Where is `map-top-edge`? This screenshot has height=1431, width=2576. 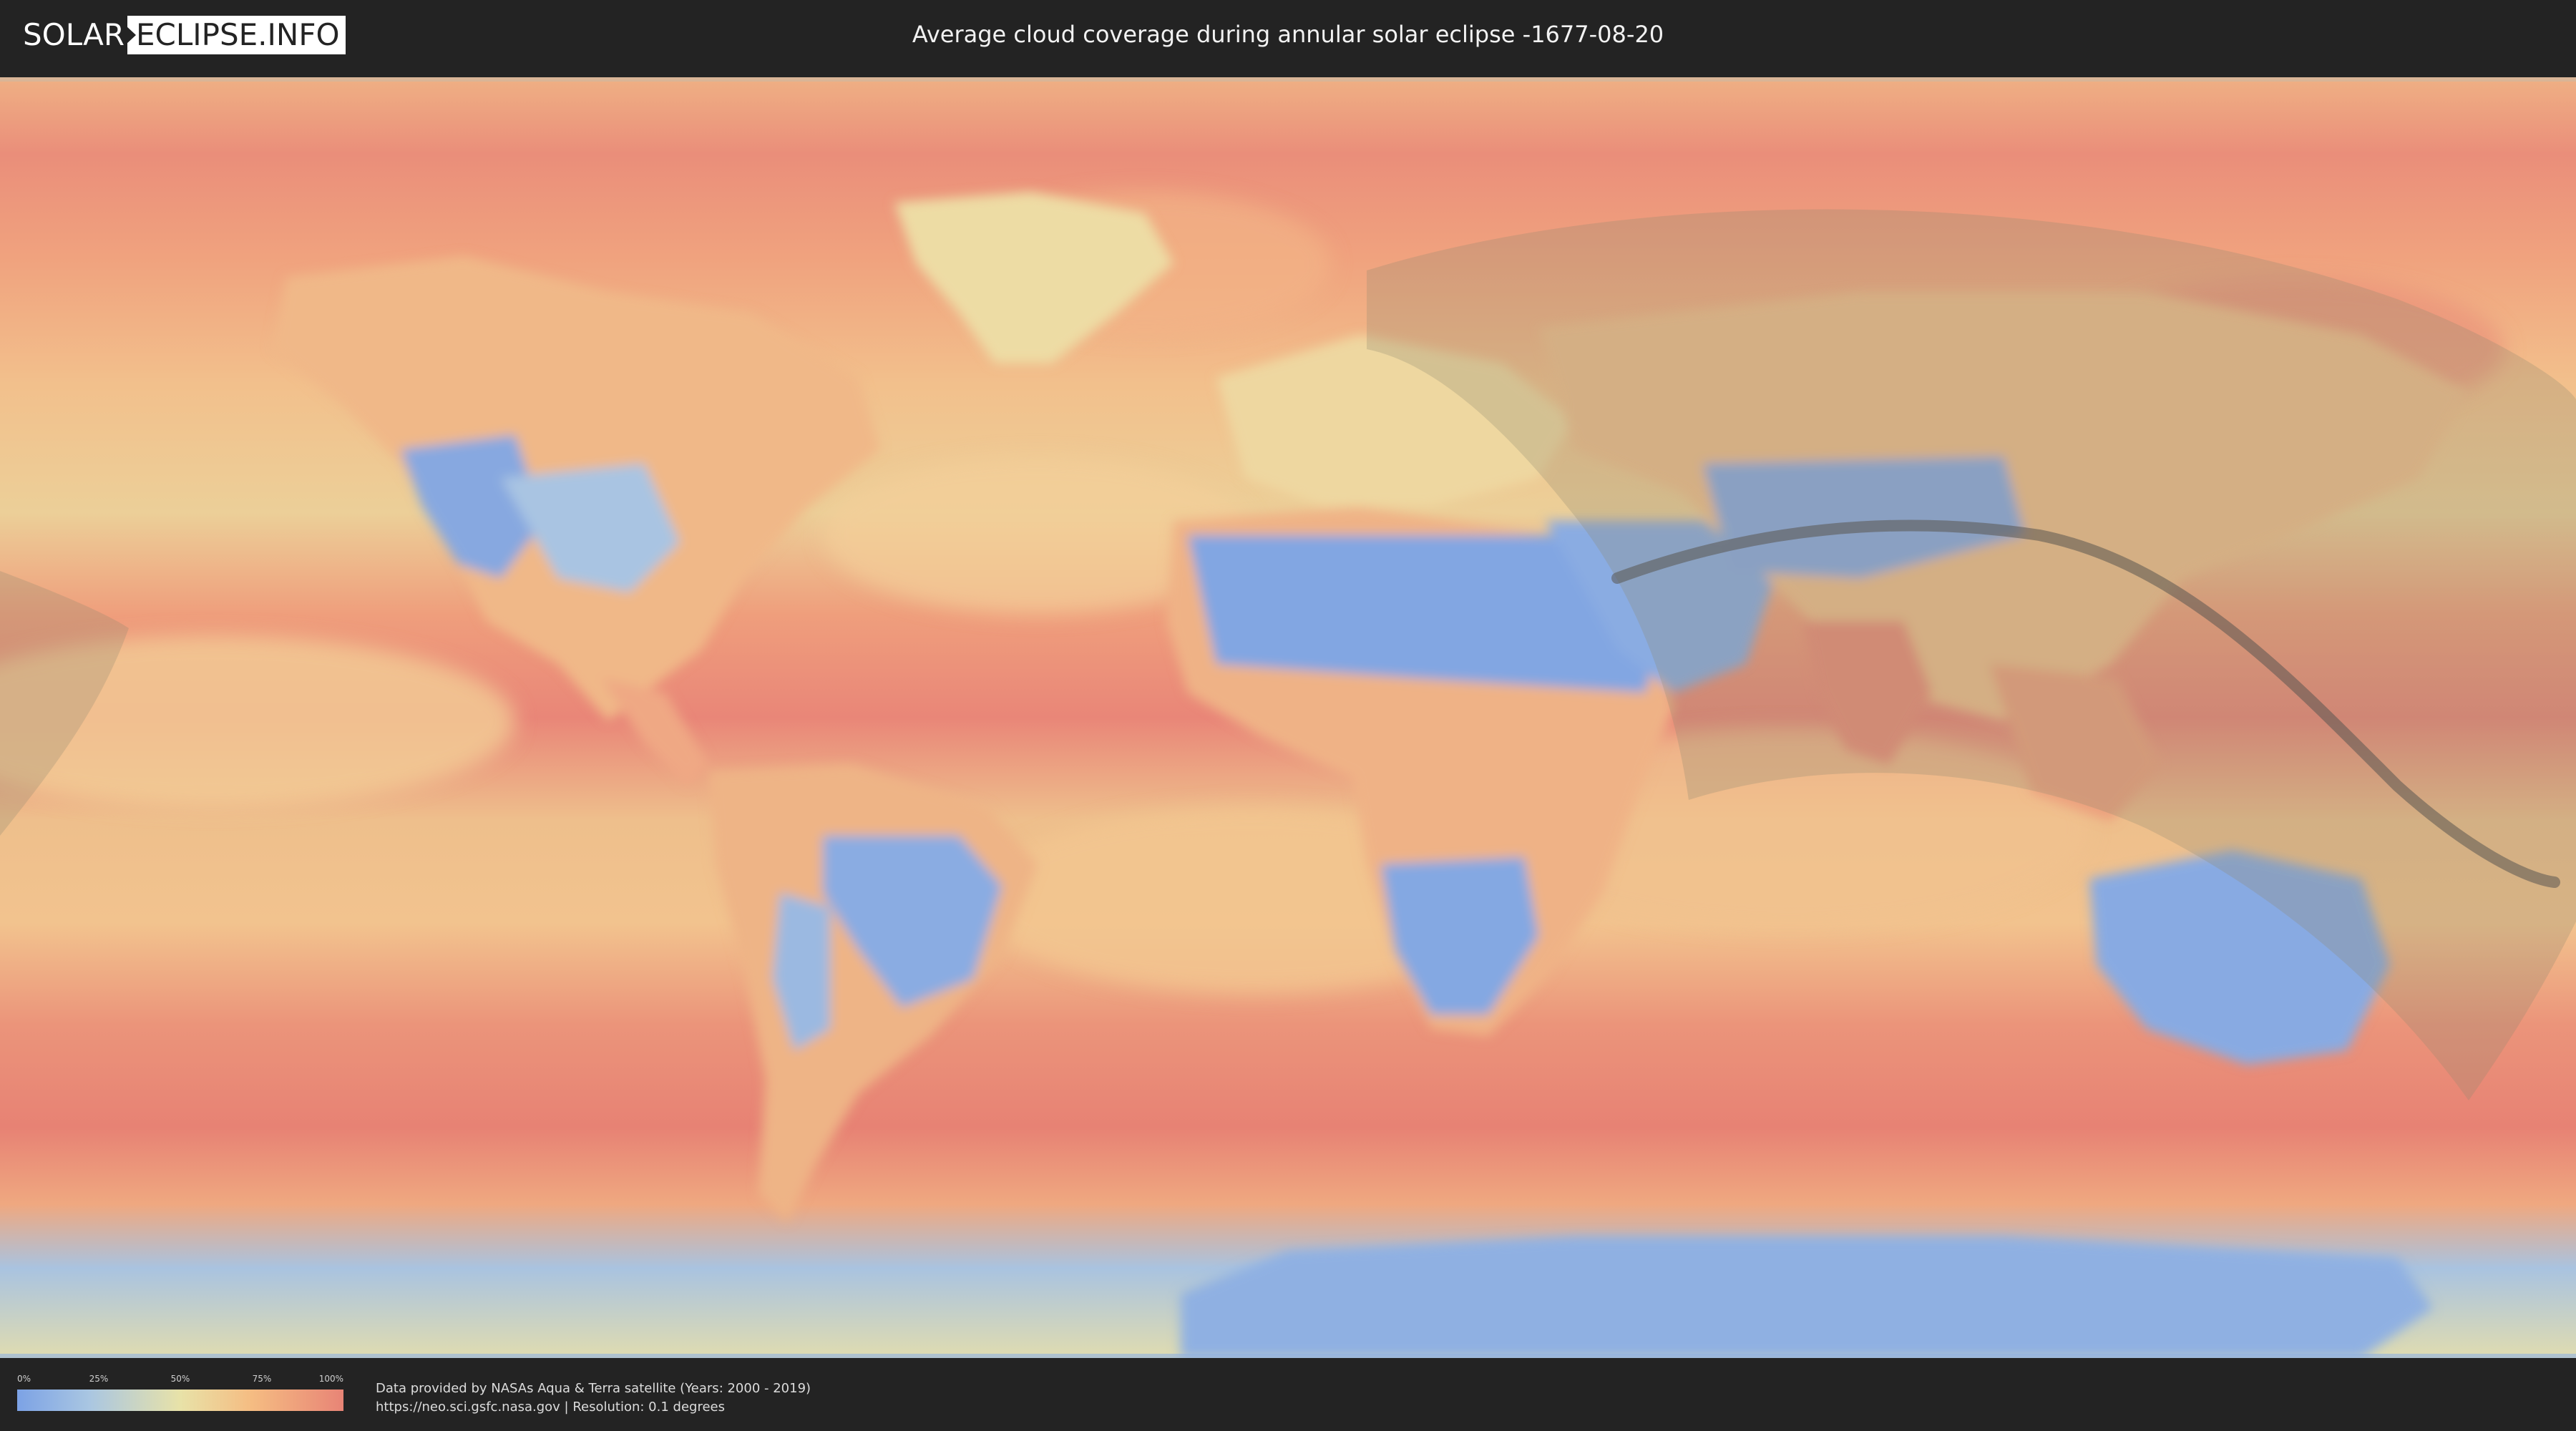
map-top-edge is located at coordinates (1288, 79).